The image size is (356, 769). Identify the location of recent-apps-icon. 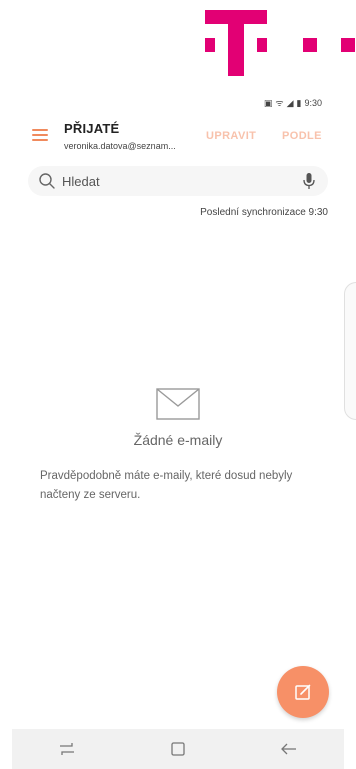
(67, 749).